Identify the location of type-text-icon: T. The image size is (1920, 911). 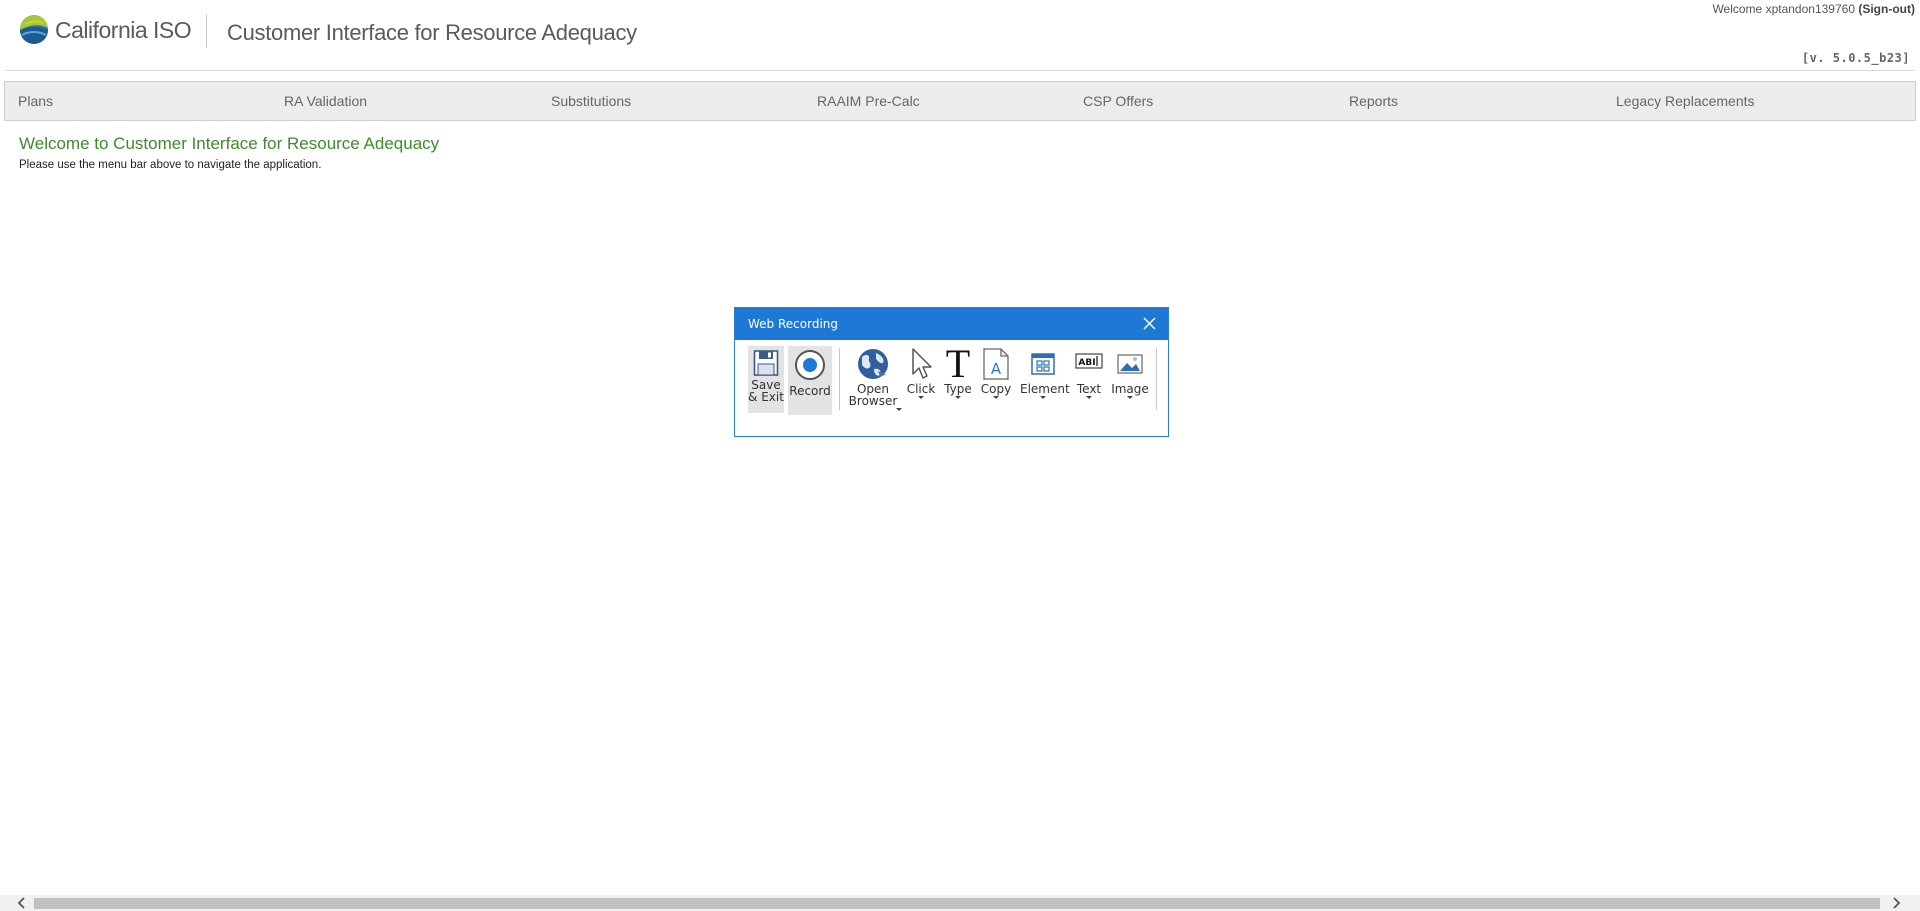
(958, 363).